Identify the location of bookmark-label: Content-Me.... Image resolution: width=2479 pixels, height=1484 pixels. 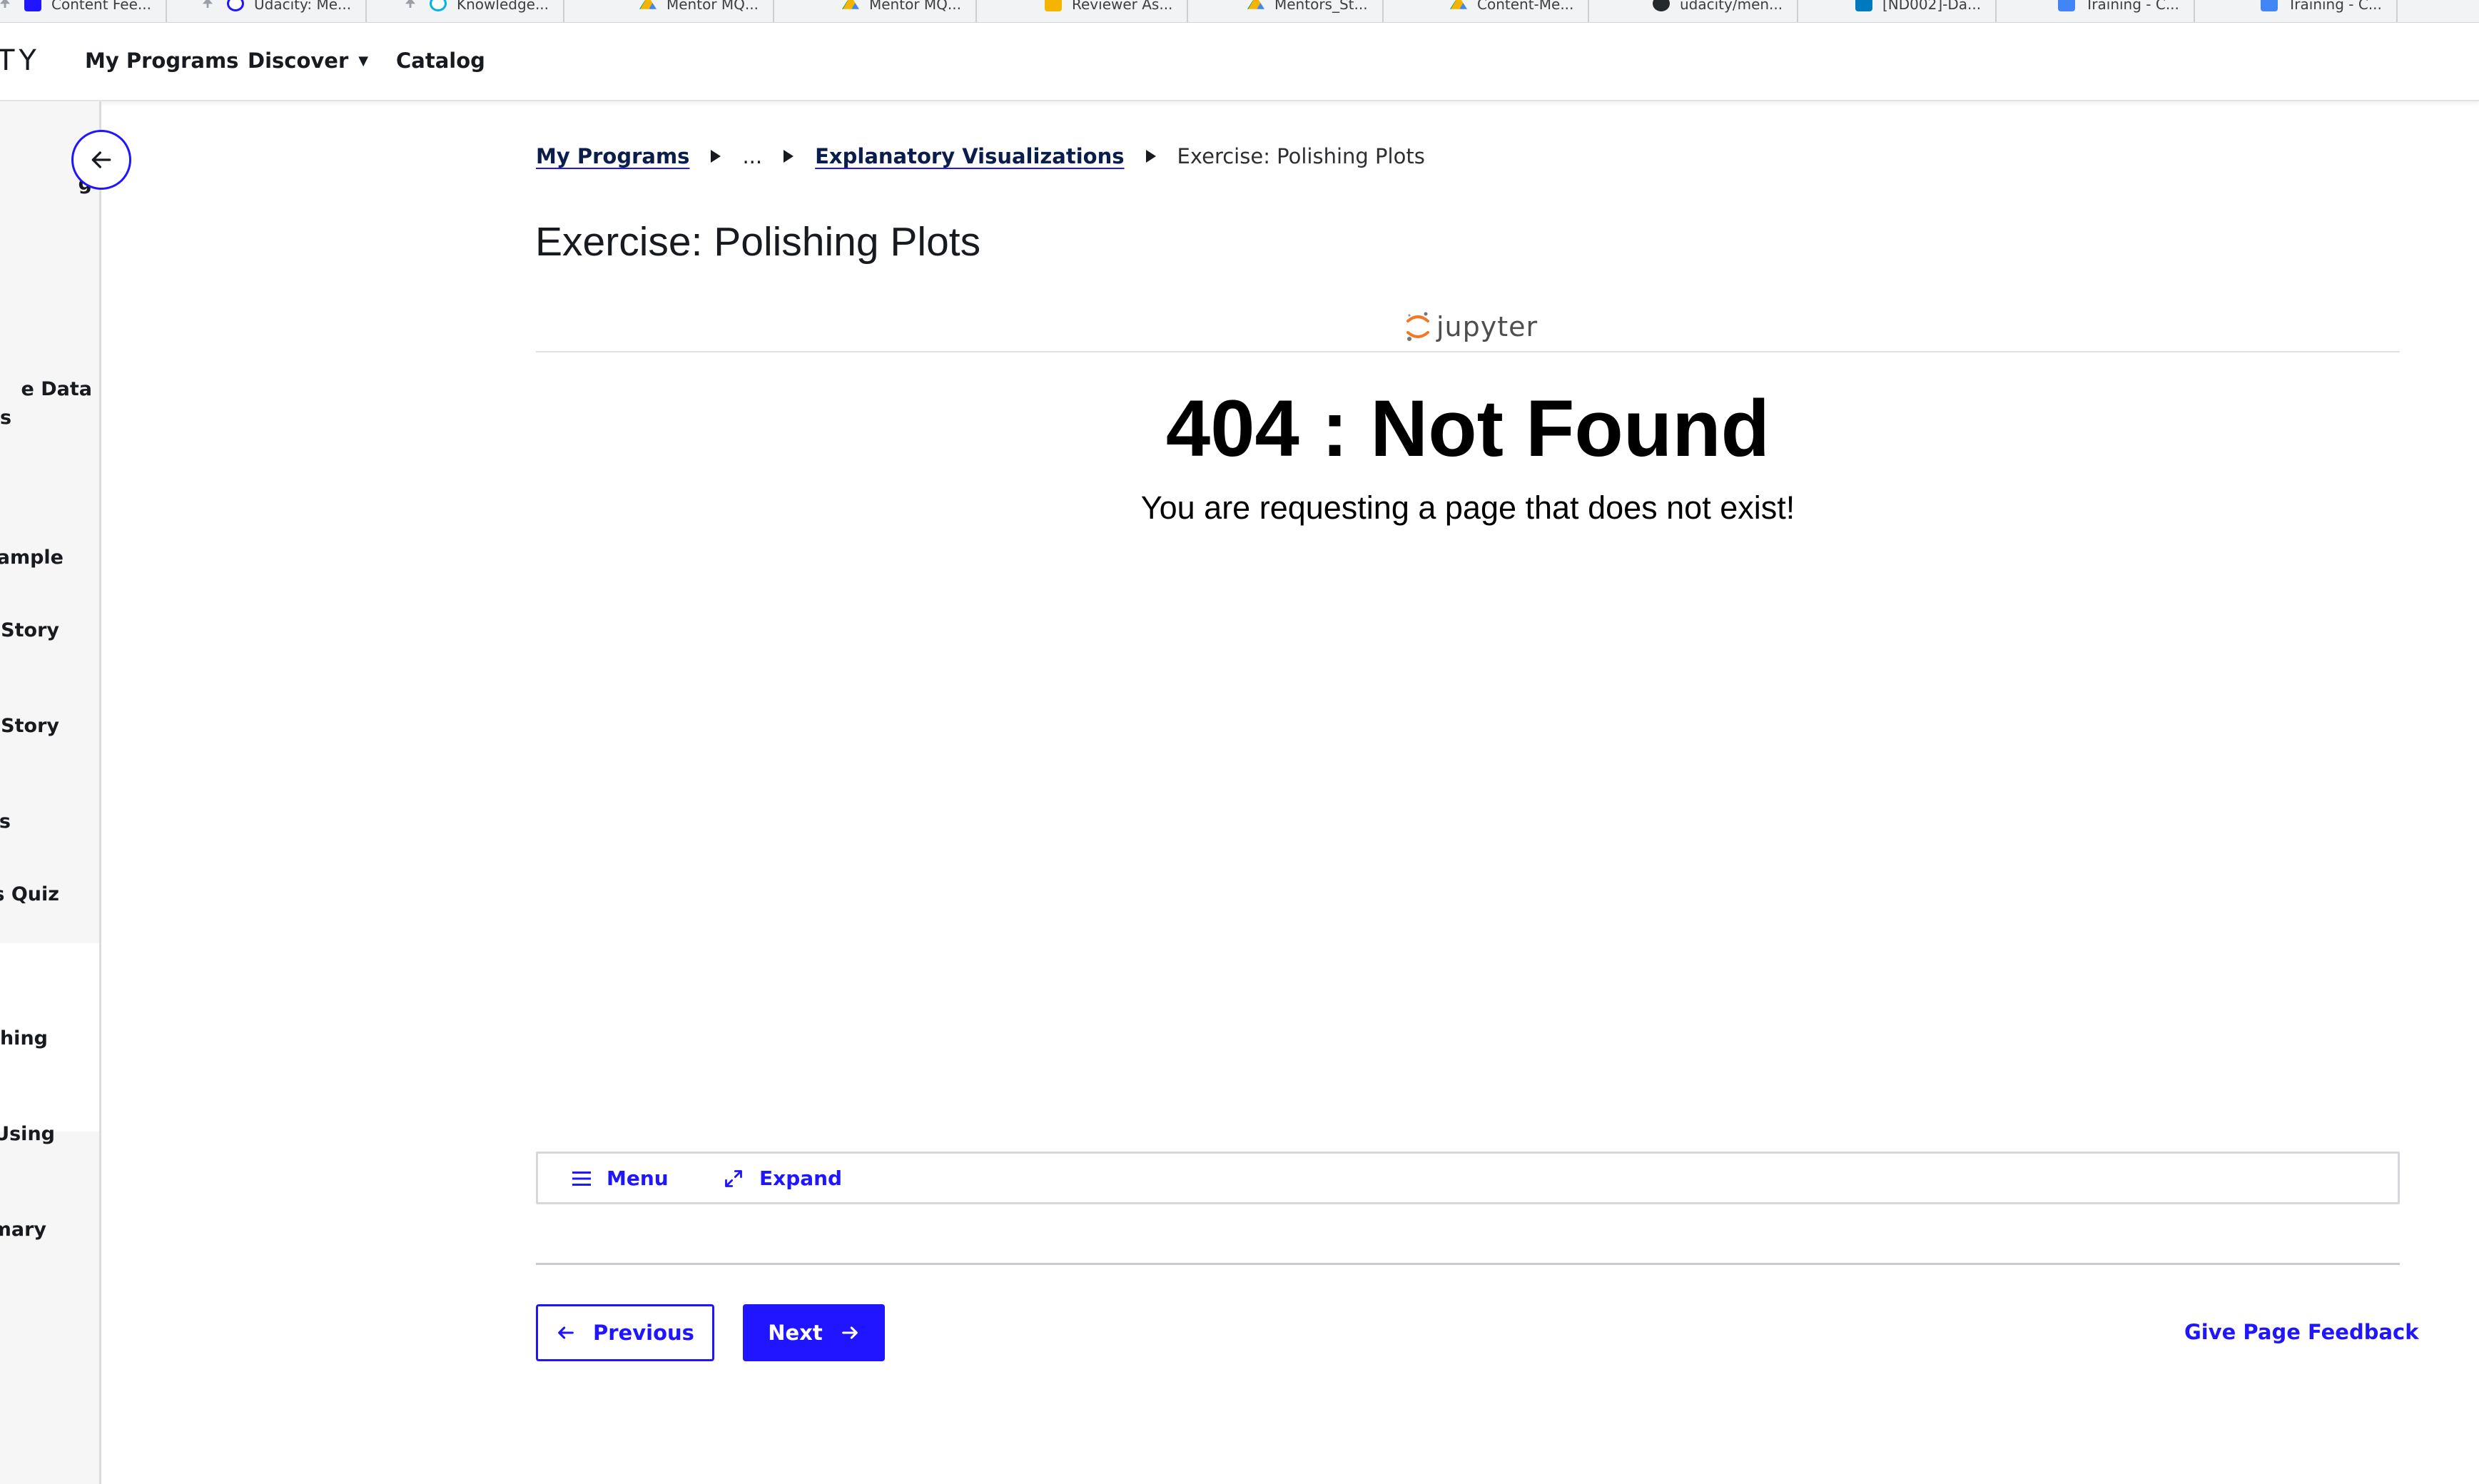
(1526, 6).